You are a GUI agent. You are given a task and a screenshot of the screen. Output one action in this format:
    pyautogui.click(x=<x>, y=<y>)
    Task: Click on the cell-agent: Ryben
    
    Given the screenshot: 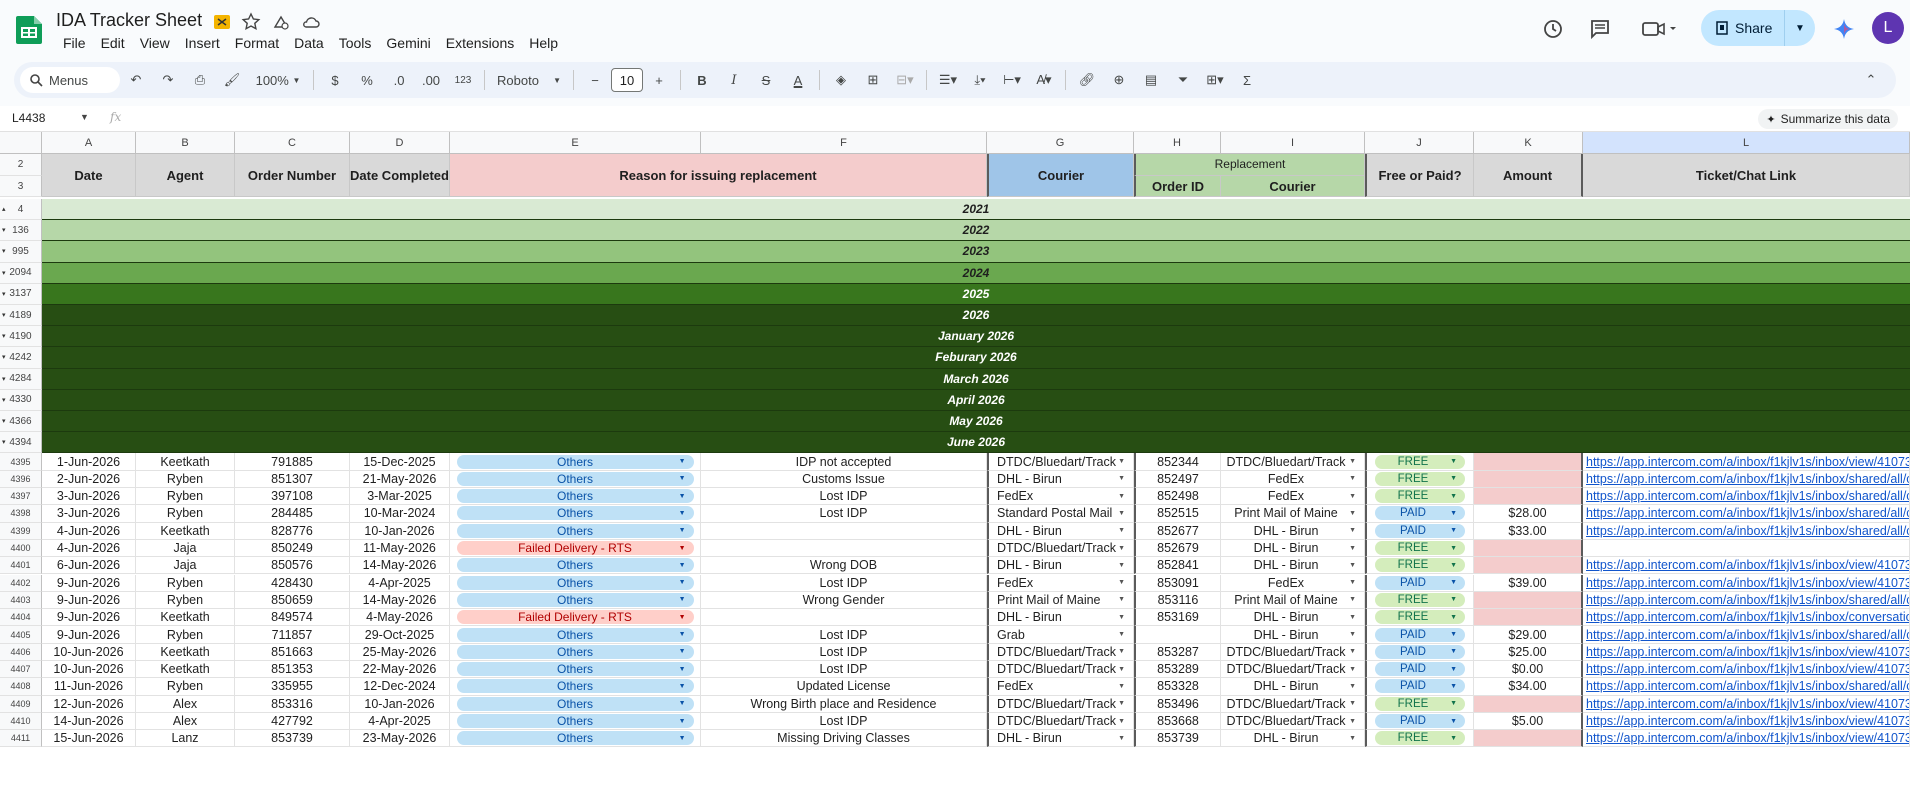 What is the action you would take?
    pyautogui.click(x=185, y=514)
    